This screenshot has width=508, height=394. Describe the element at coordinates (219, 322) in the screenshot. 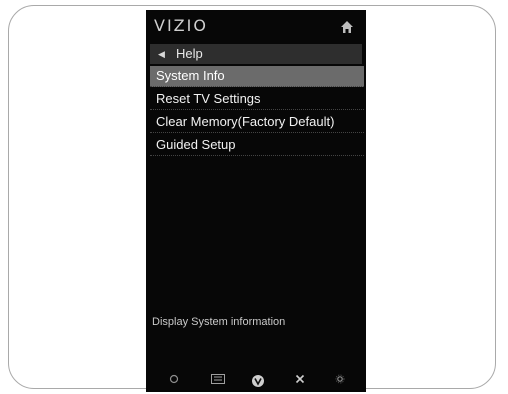

I see `item-description: Display System information` at that location.